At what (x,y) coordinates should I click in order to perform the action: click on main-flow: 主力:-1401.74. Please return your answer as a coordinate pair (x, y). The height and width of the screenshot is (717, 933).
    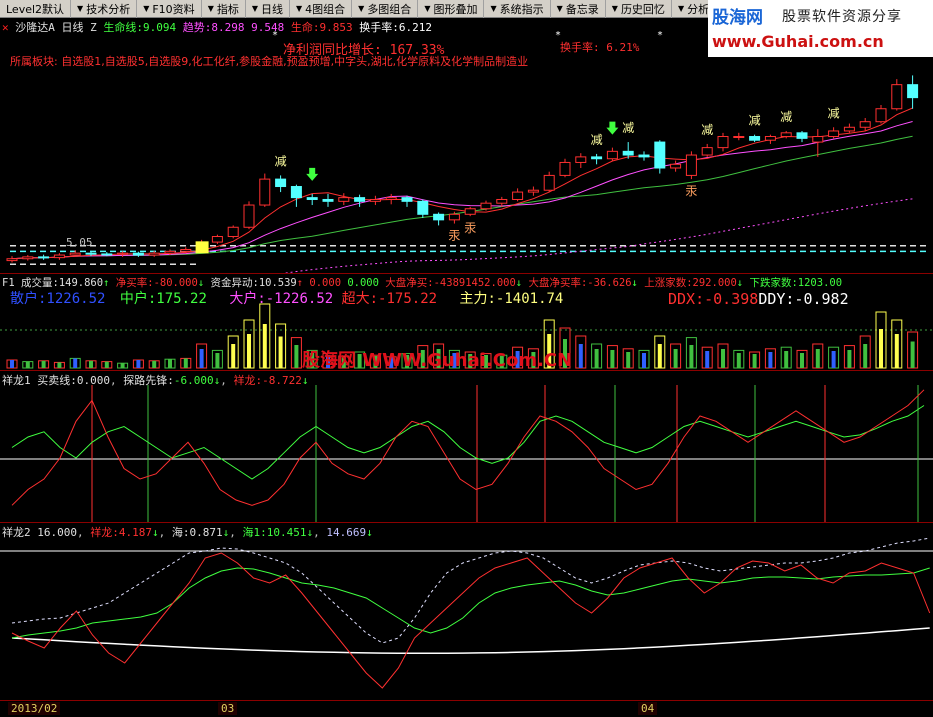
    Looking at the image, I should click on (511, 299).